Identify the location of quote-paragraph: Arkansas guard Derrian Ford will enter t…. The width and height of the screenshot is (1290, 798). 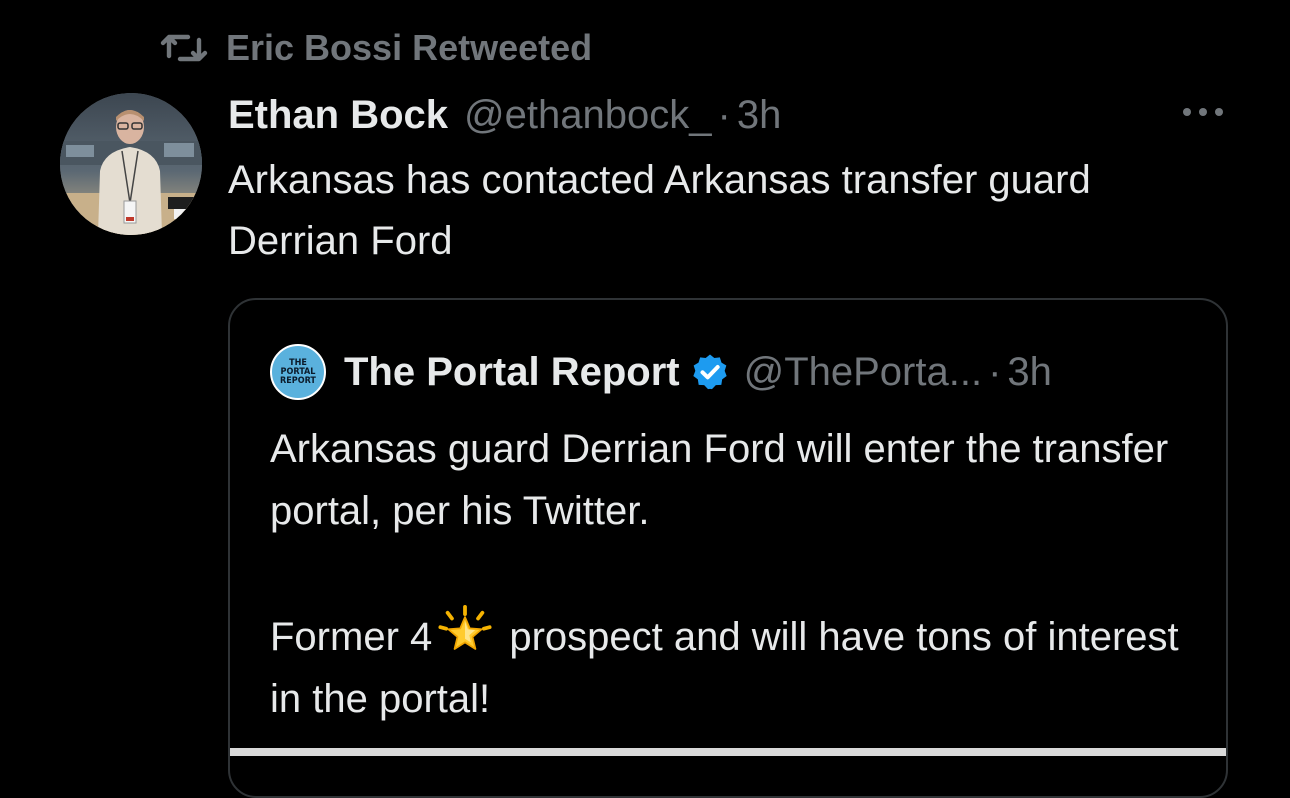
(719, 480).